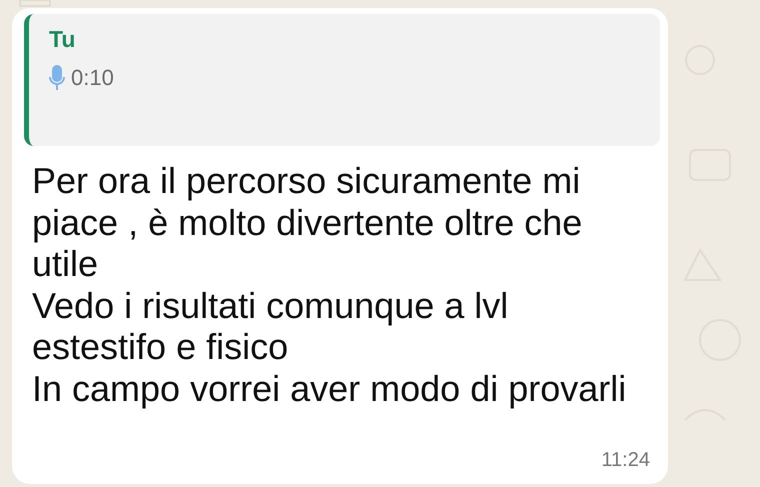 The width and height of the screenshot is (760, 487). I want to click on message-time: 11:24, so click(625, 460).